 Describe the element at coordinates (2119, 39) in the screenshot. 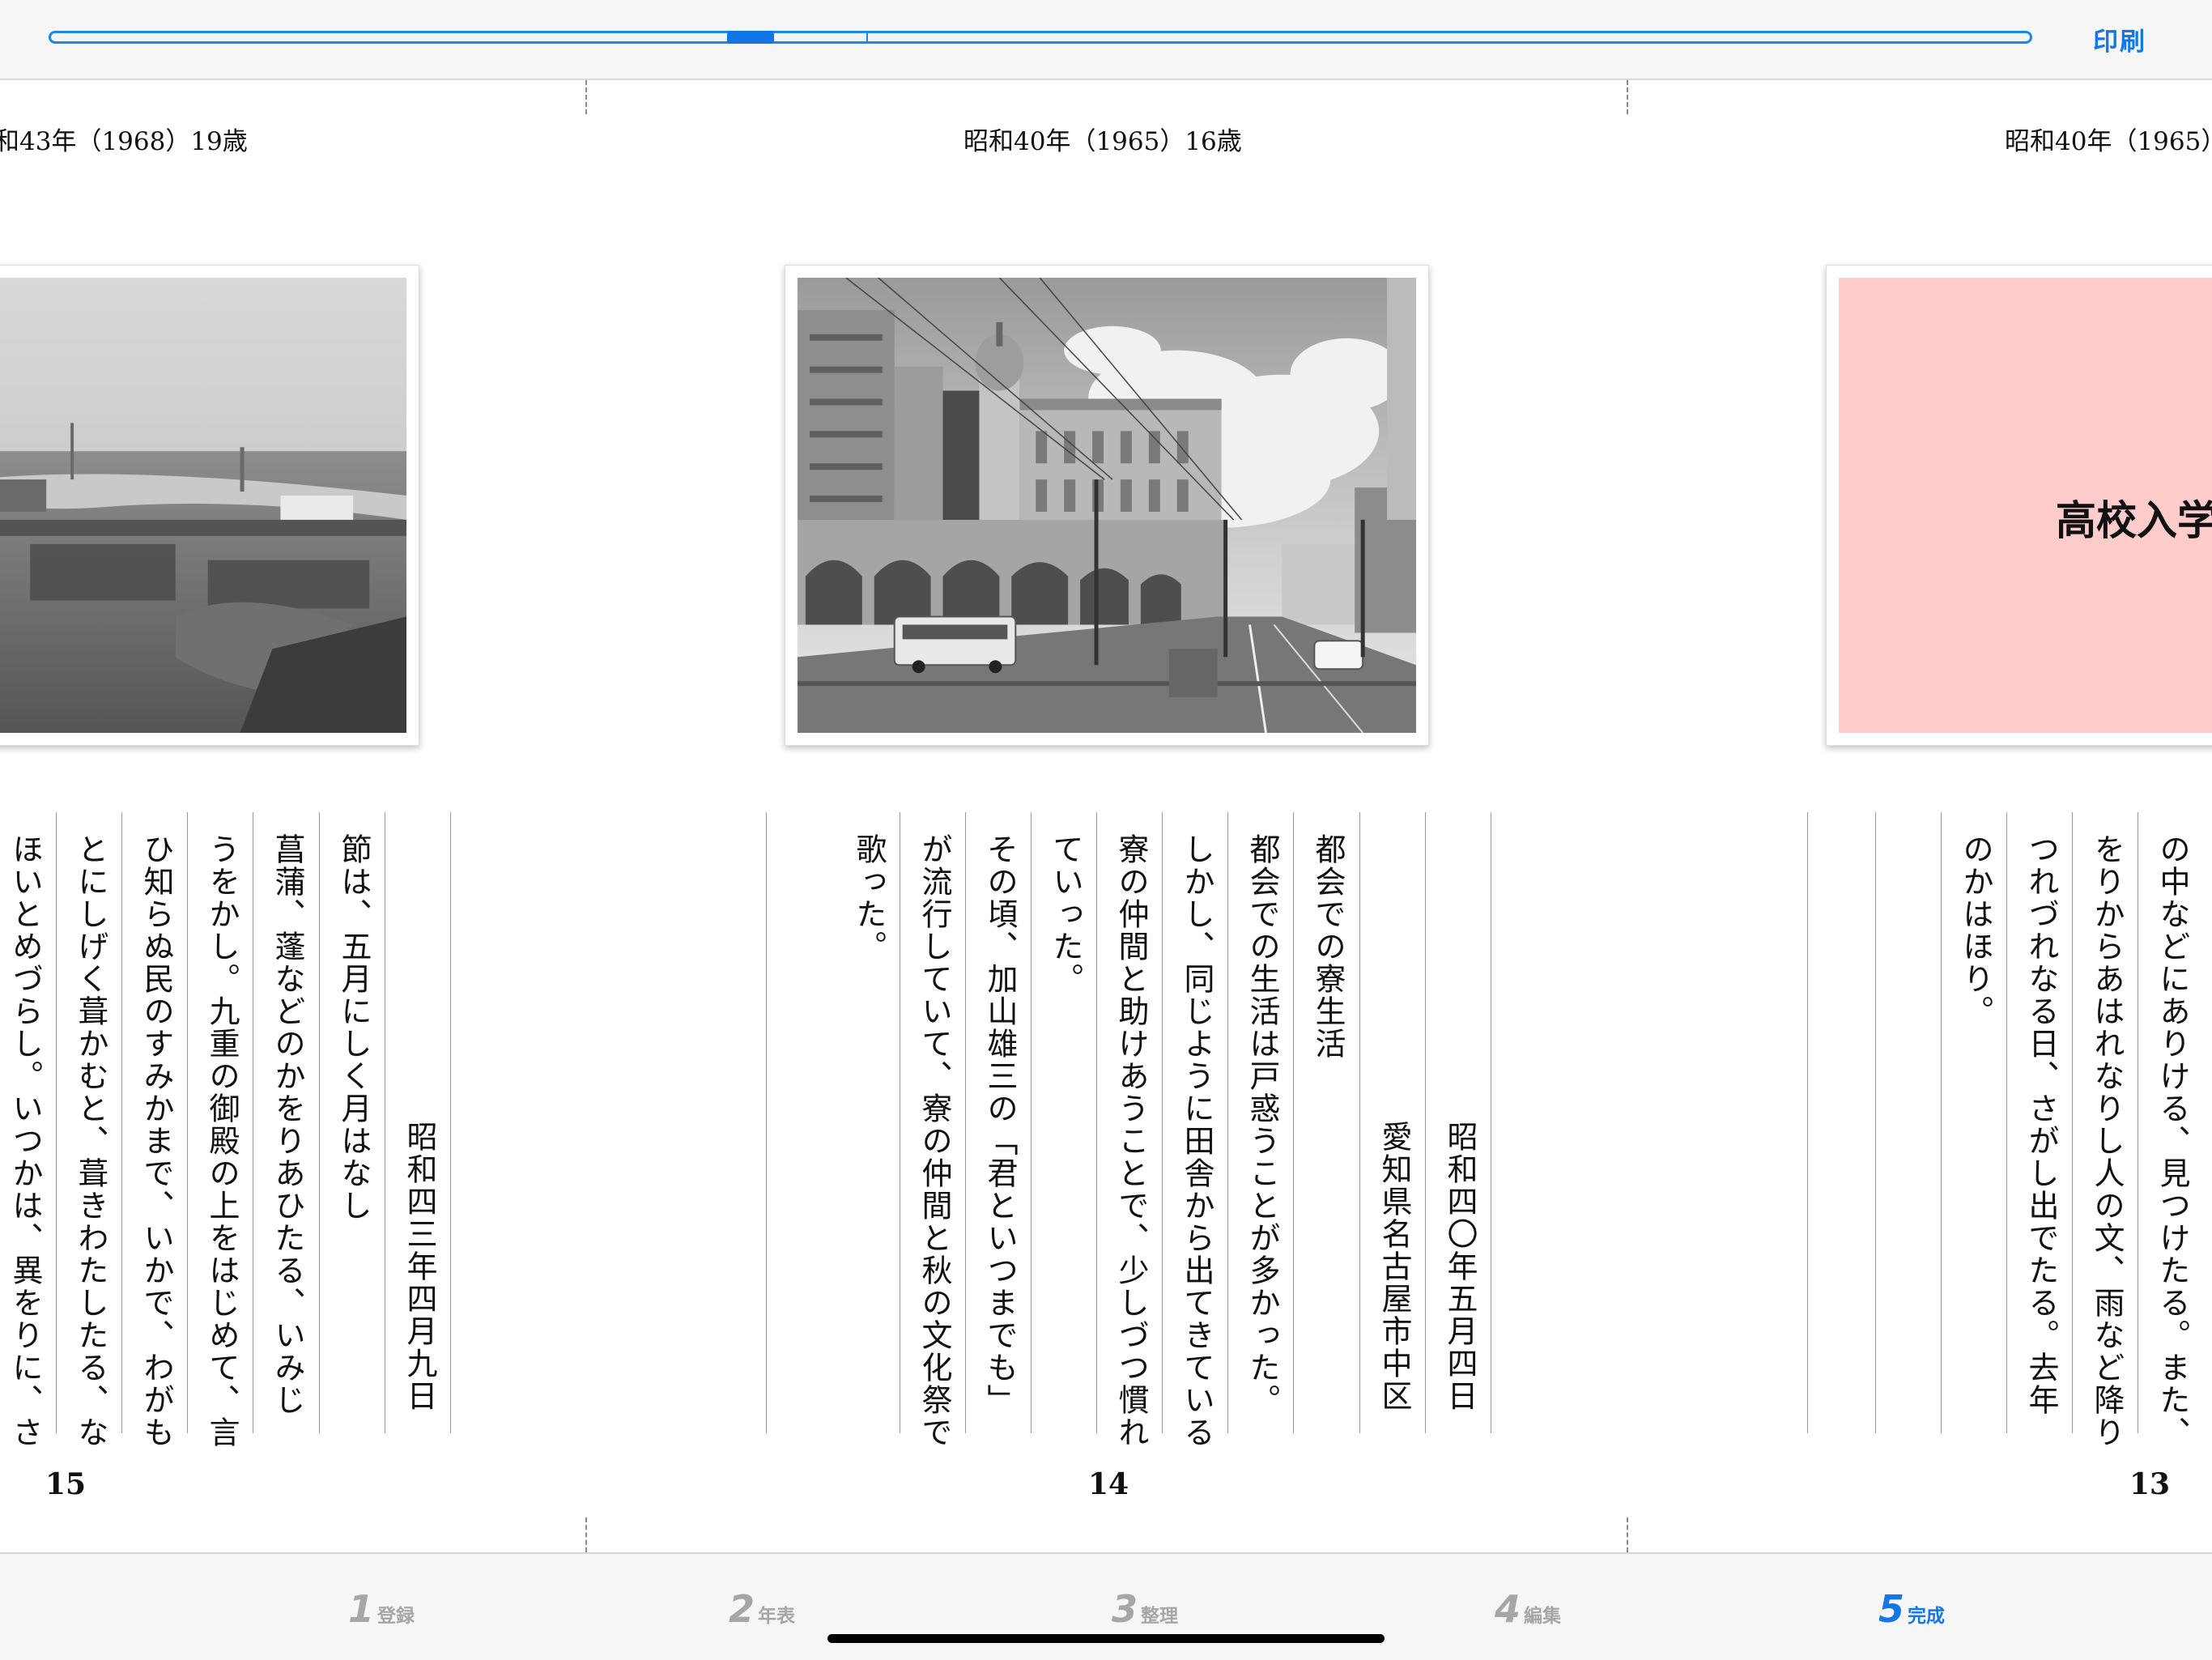

I see `print-button: 印刷` at that location.